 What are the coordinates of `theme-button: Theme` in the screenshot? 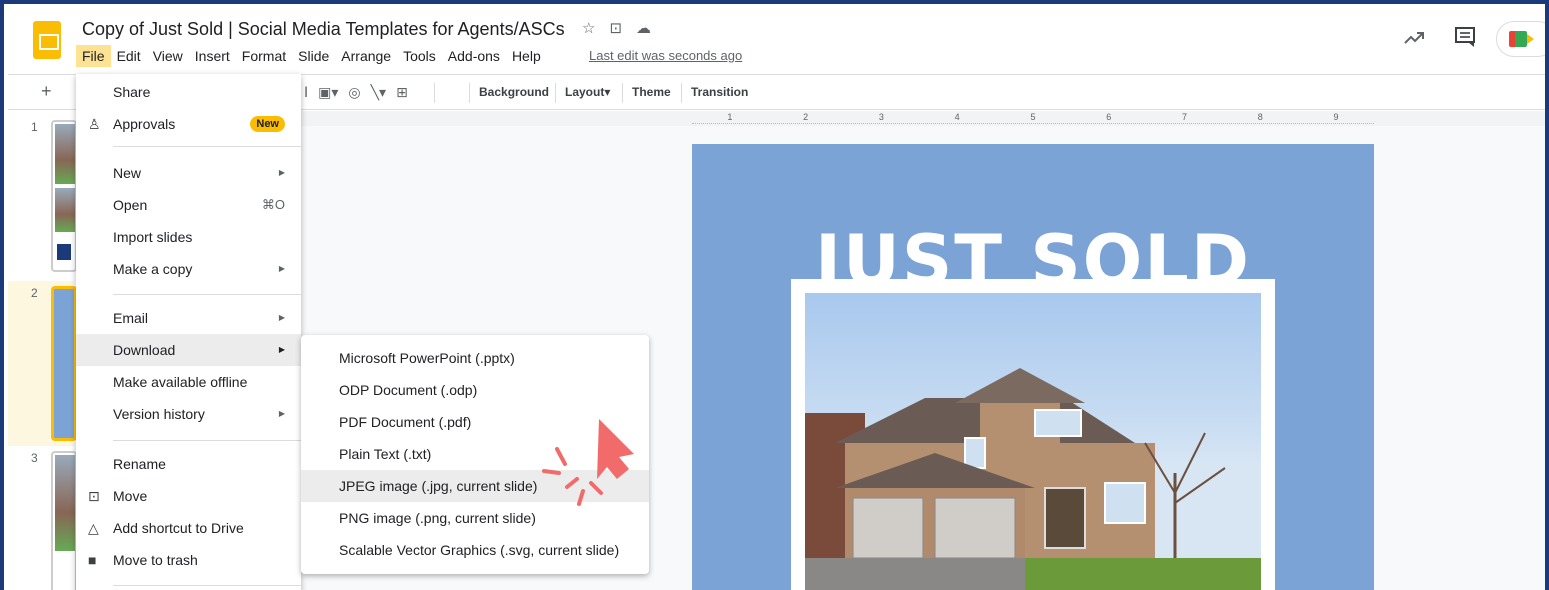 It's located at (651, 92).